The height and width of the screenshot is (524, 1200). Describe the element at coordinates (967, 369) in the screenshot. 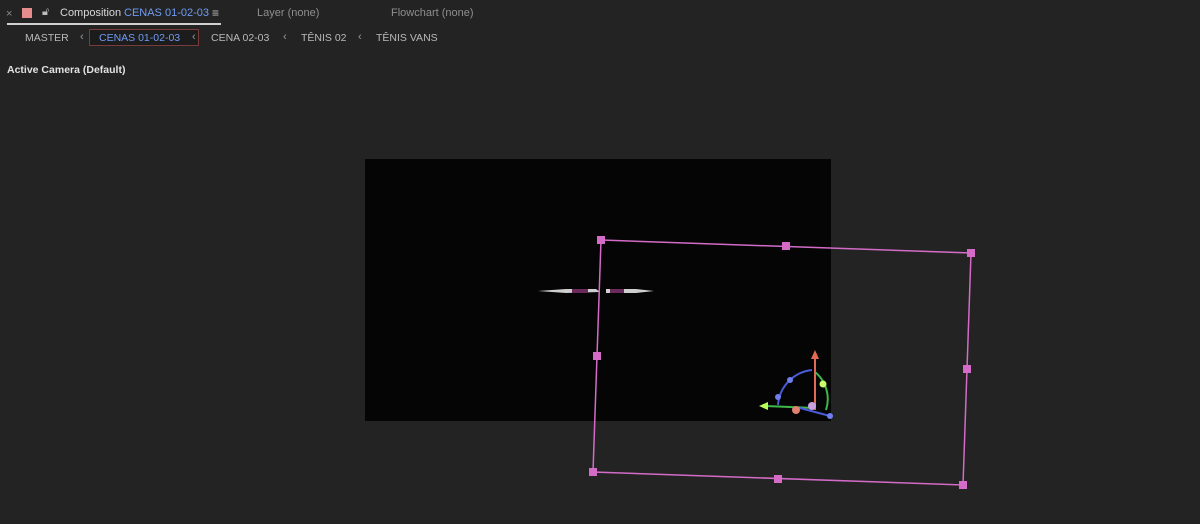

I see `handle-middle-right` at that location.